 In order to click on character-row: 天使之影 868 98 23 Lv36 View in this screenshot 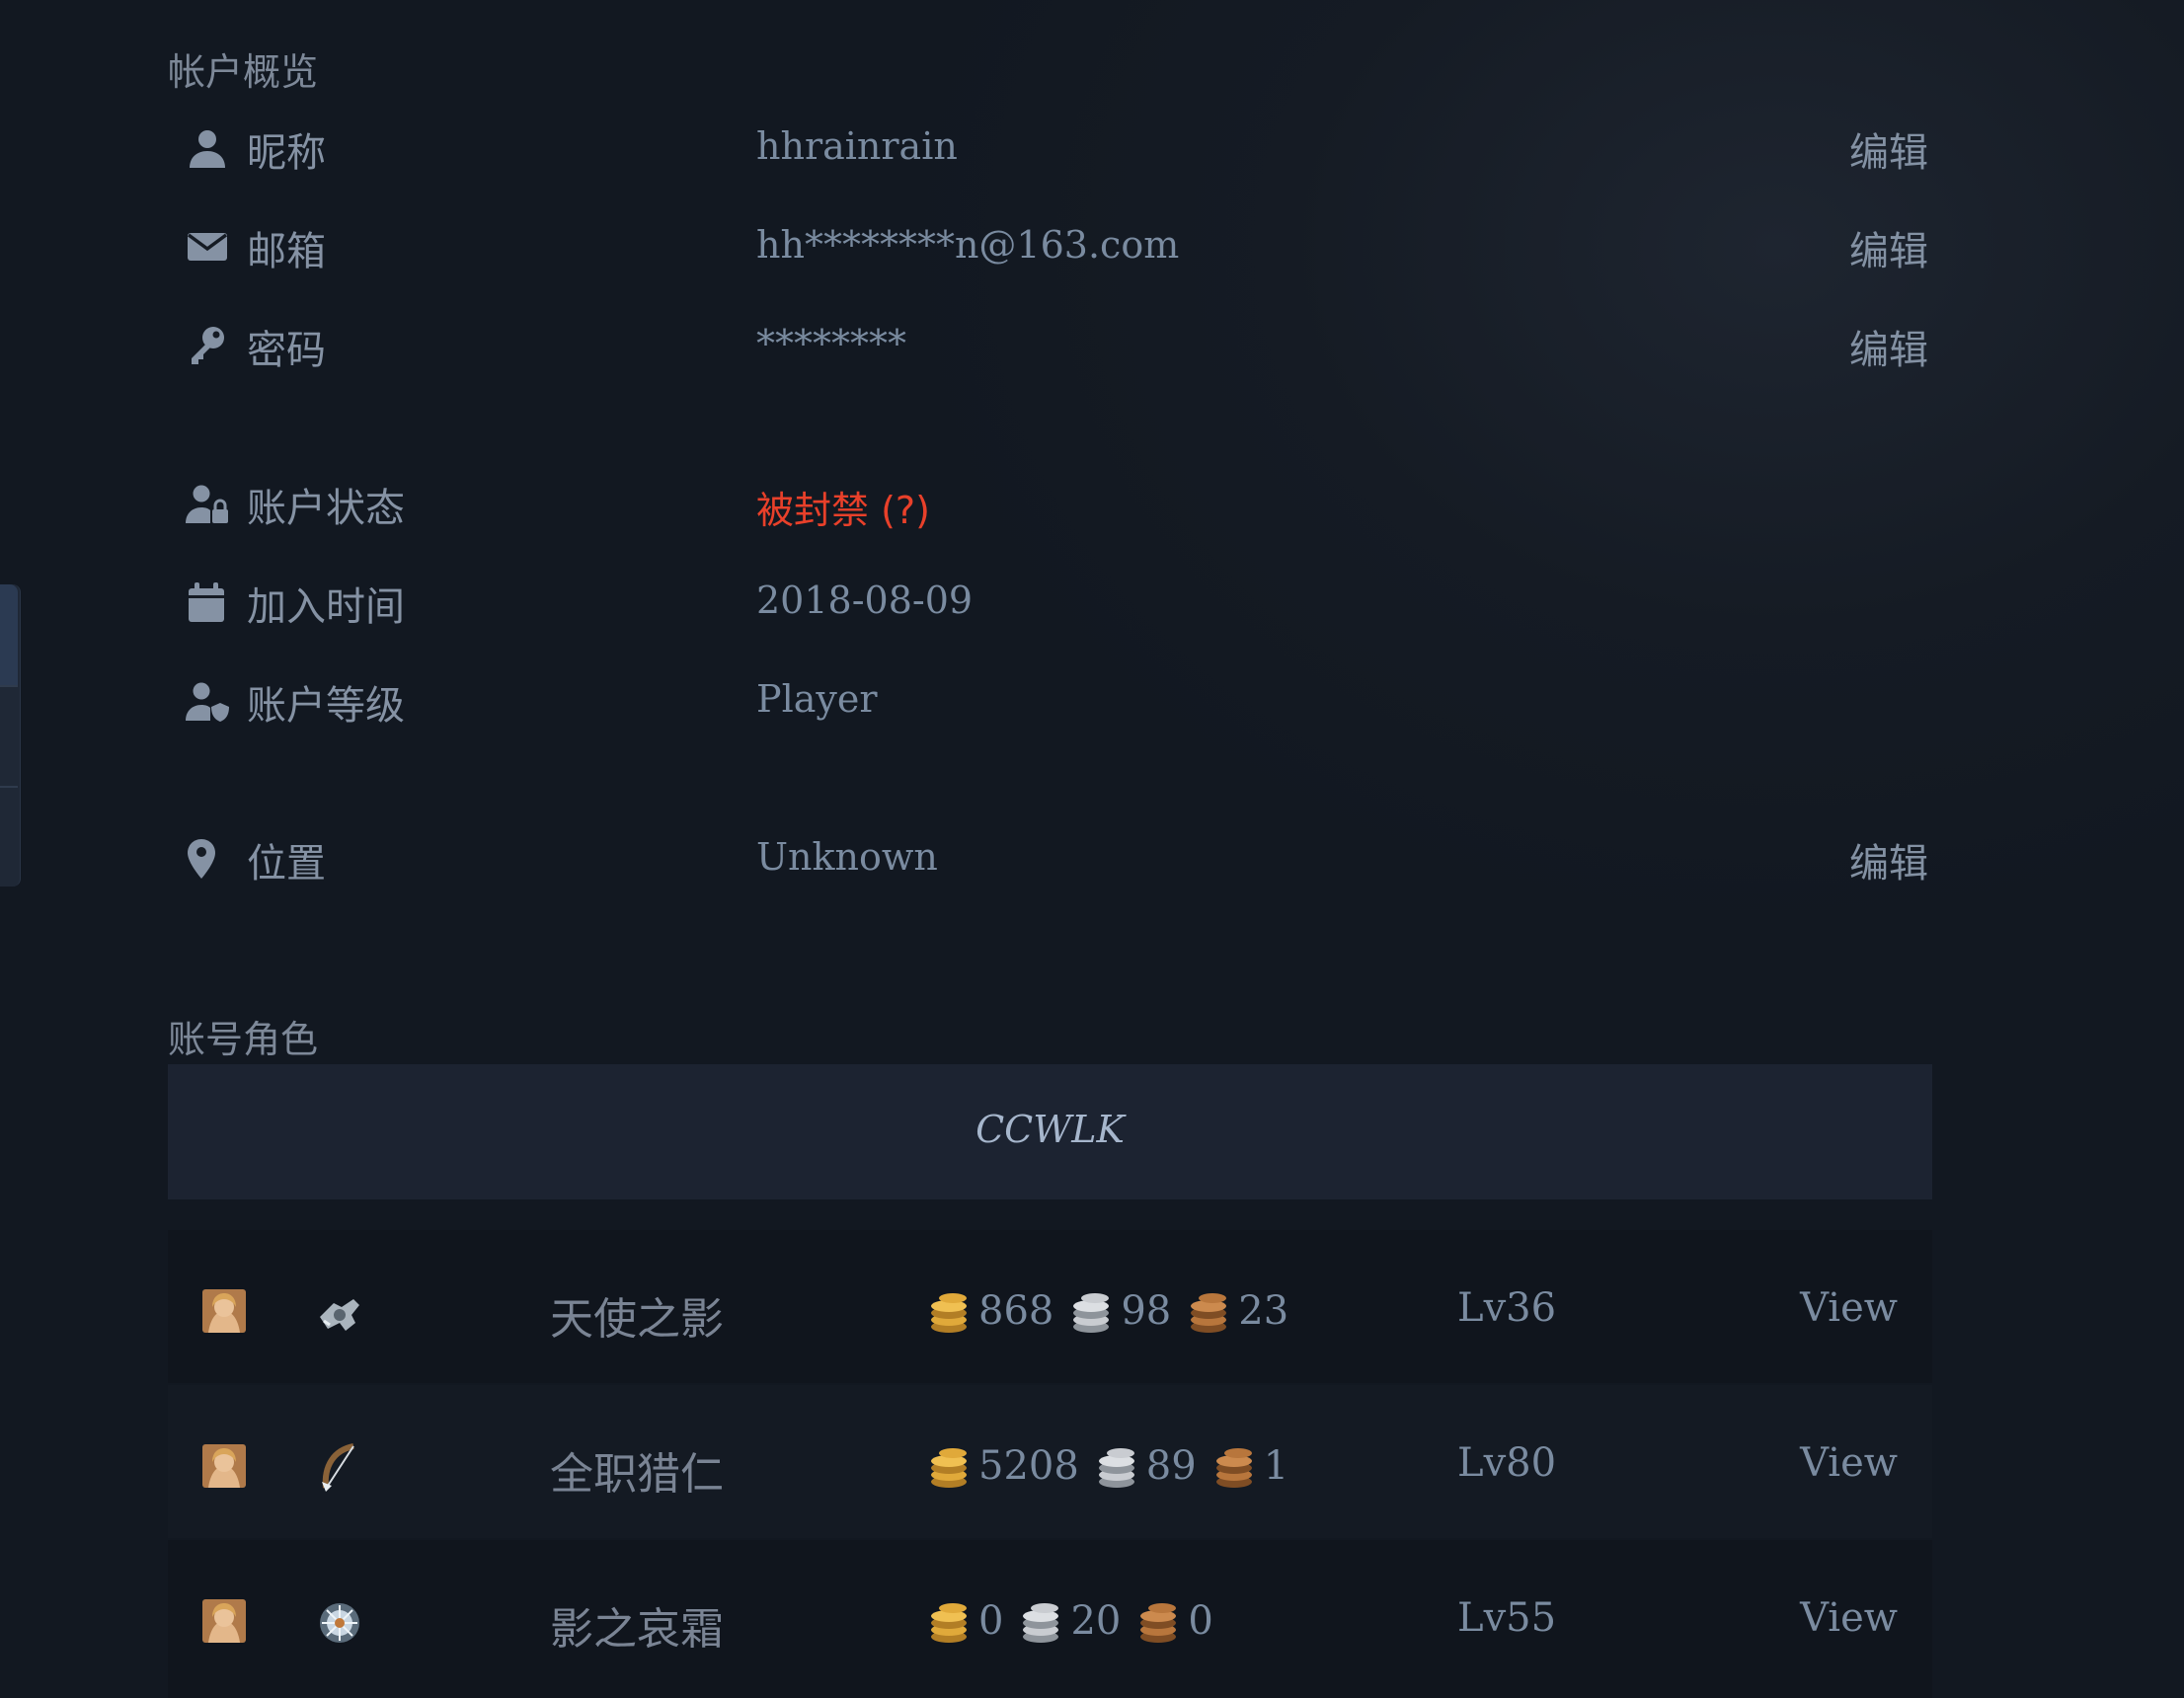, I will do `click(1050, 1306)`.